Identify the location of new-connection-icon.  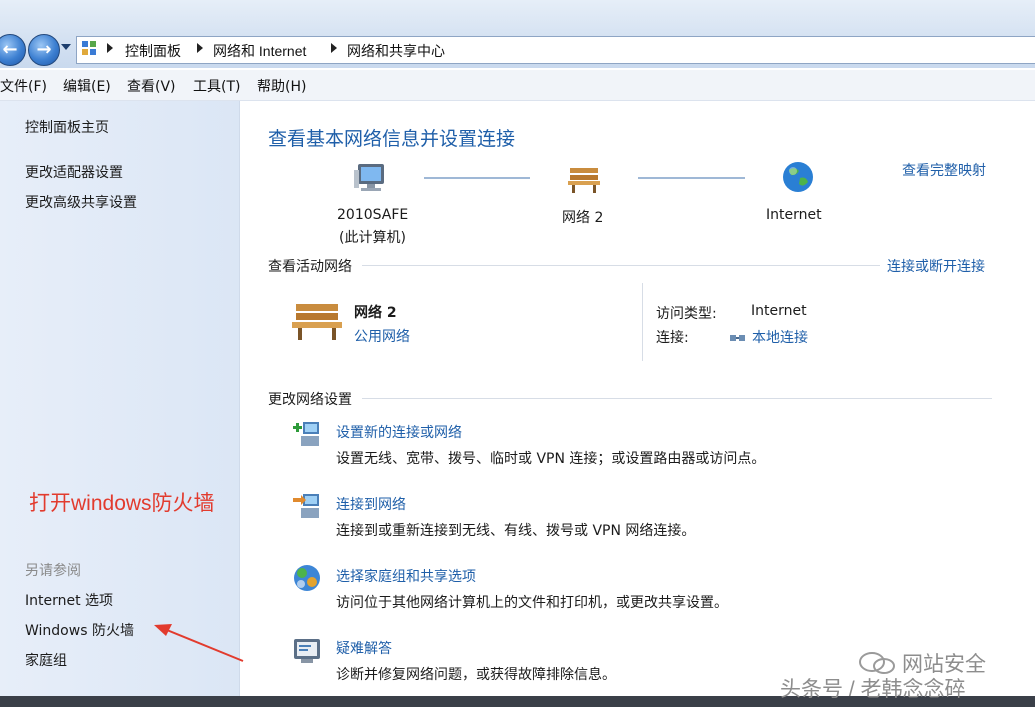
(307, 434).